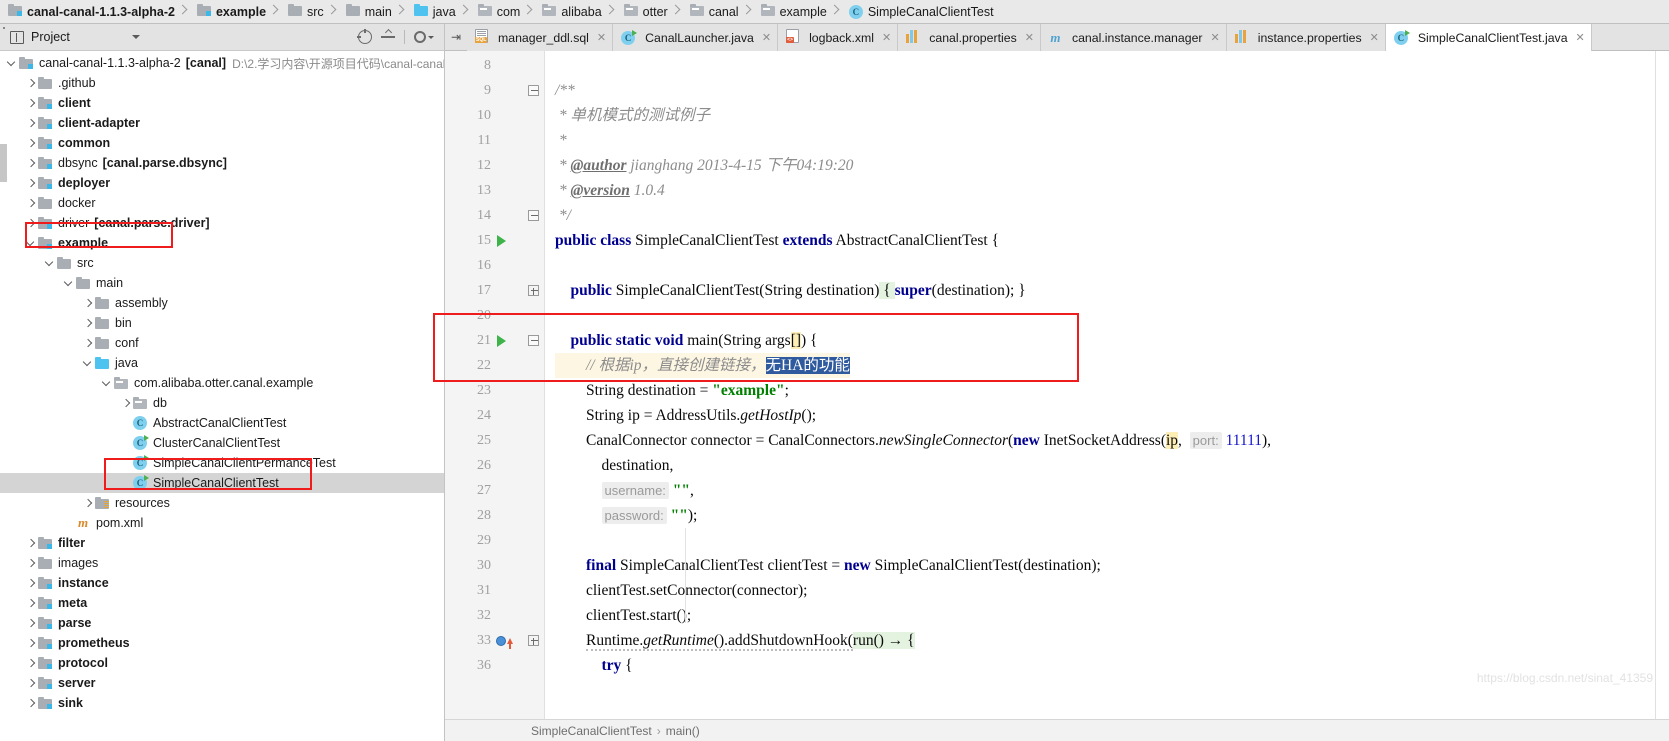 Image resolution: width=1669 pixels, height=741 pixels. What do you see at coordinates (222, 383) in the screenshot?
I see `tree-node-com.alibaba.otter.canal.example: com.alibaba.otter.canal.example` at bounding box center [222, 383].